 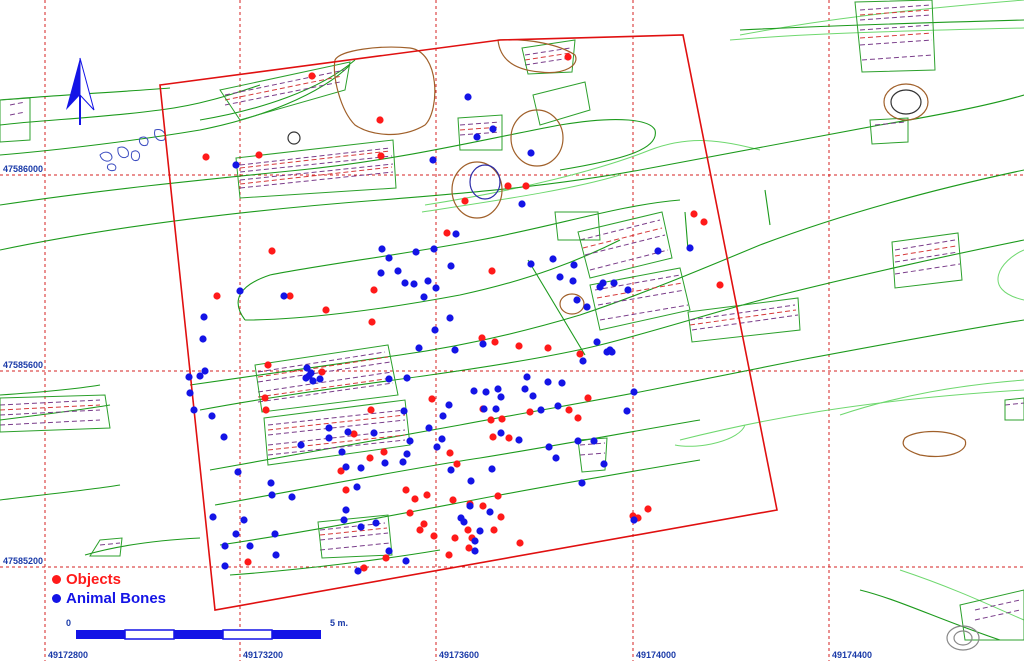 I want to click on grid-label-y: 47585600, so click(x=23, y=365).